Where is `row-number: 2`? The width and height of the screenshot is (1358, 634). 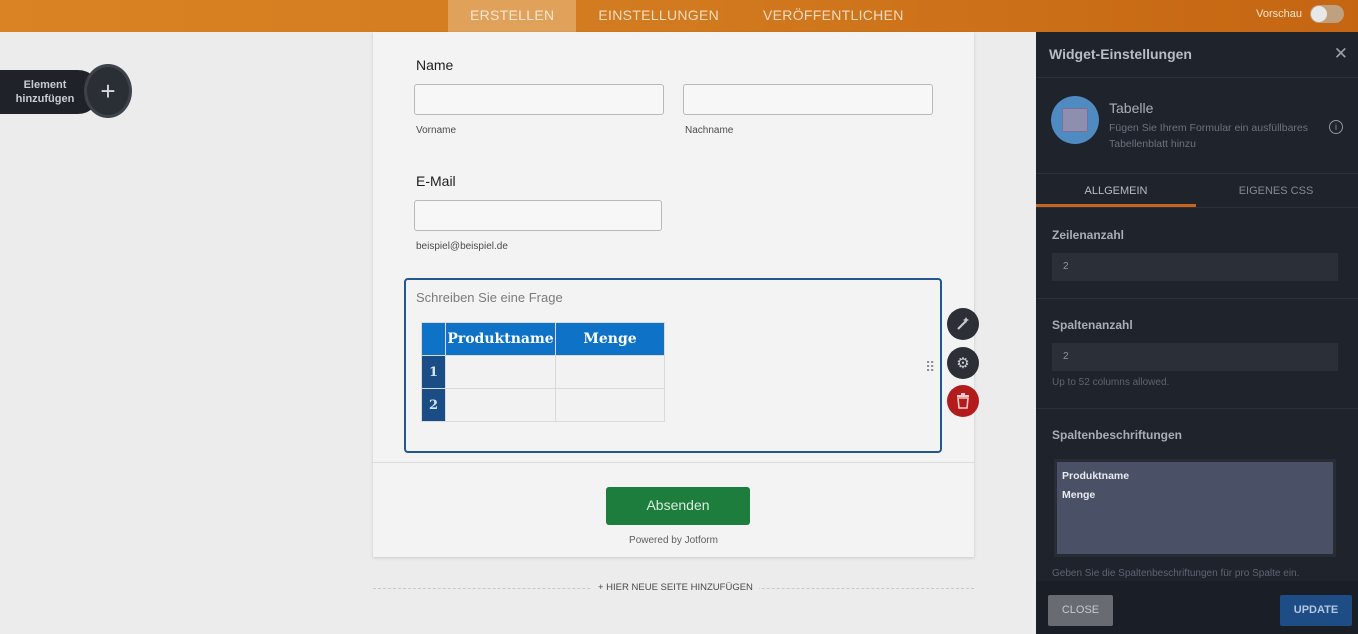 row-number: 2 is located at coordinates (433, 405).